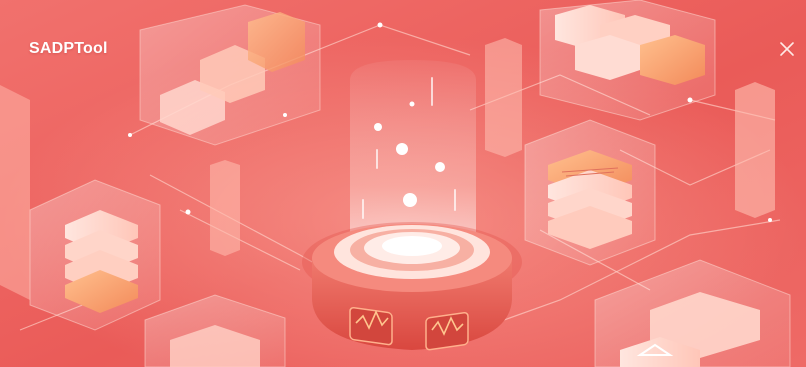 Image resolution: width=806 pixels, height=367 pixels. I want to click on close-button, so click(787, 49).